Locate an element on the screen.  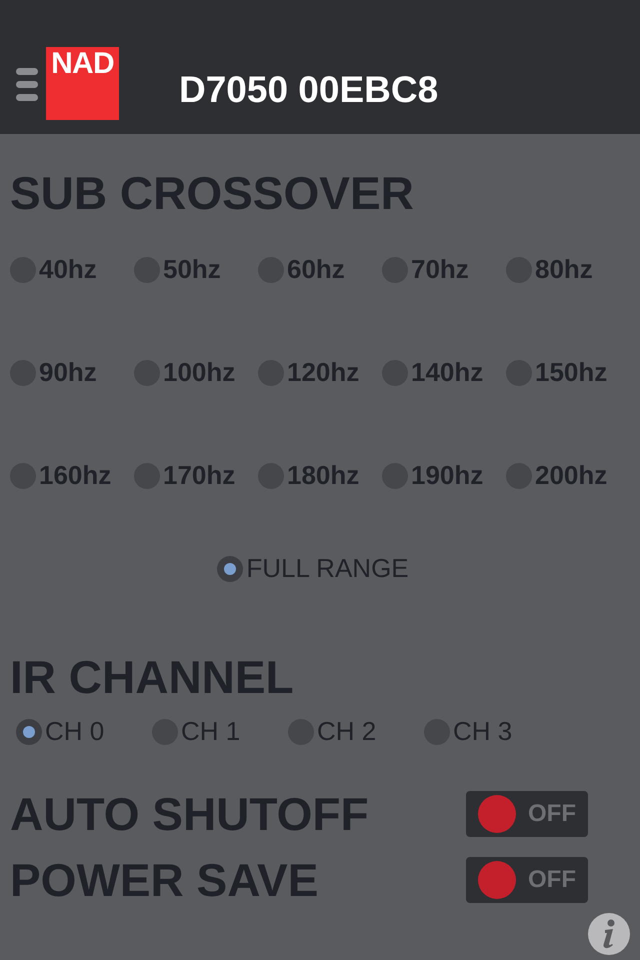
radio-option: 150hz is located at coordinates (568, 372).